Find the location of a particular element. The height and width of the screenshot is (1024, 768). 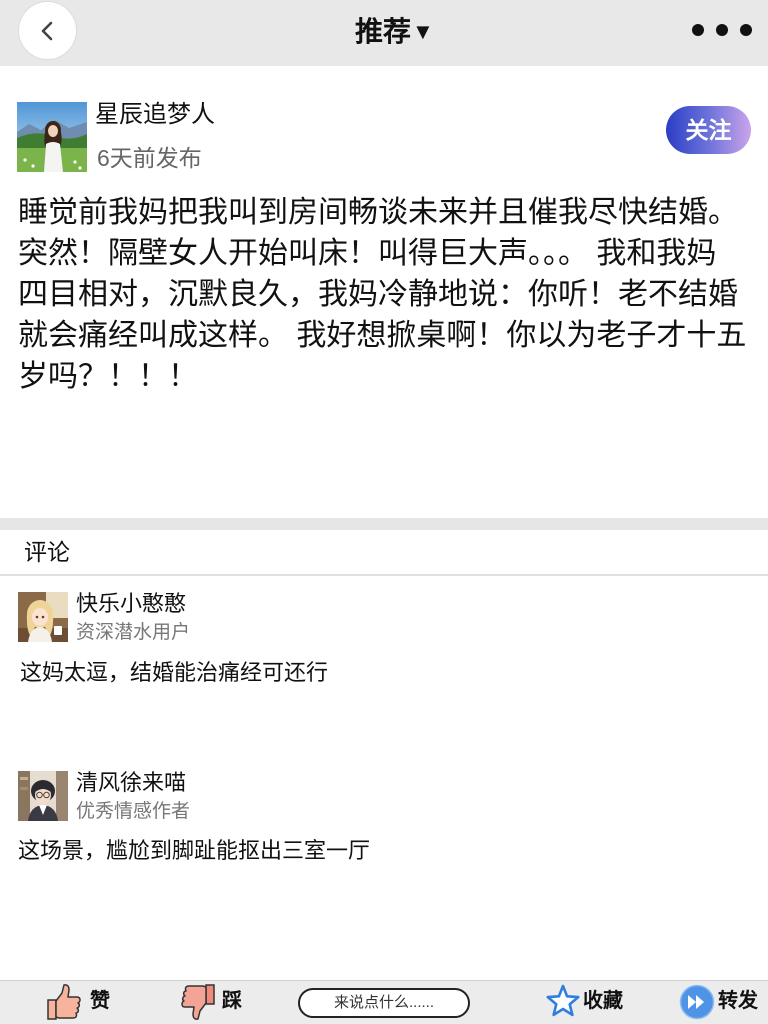

follow-button: 关注 is located at coordinates (708, 130).